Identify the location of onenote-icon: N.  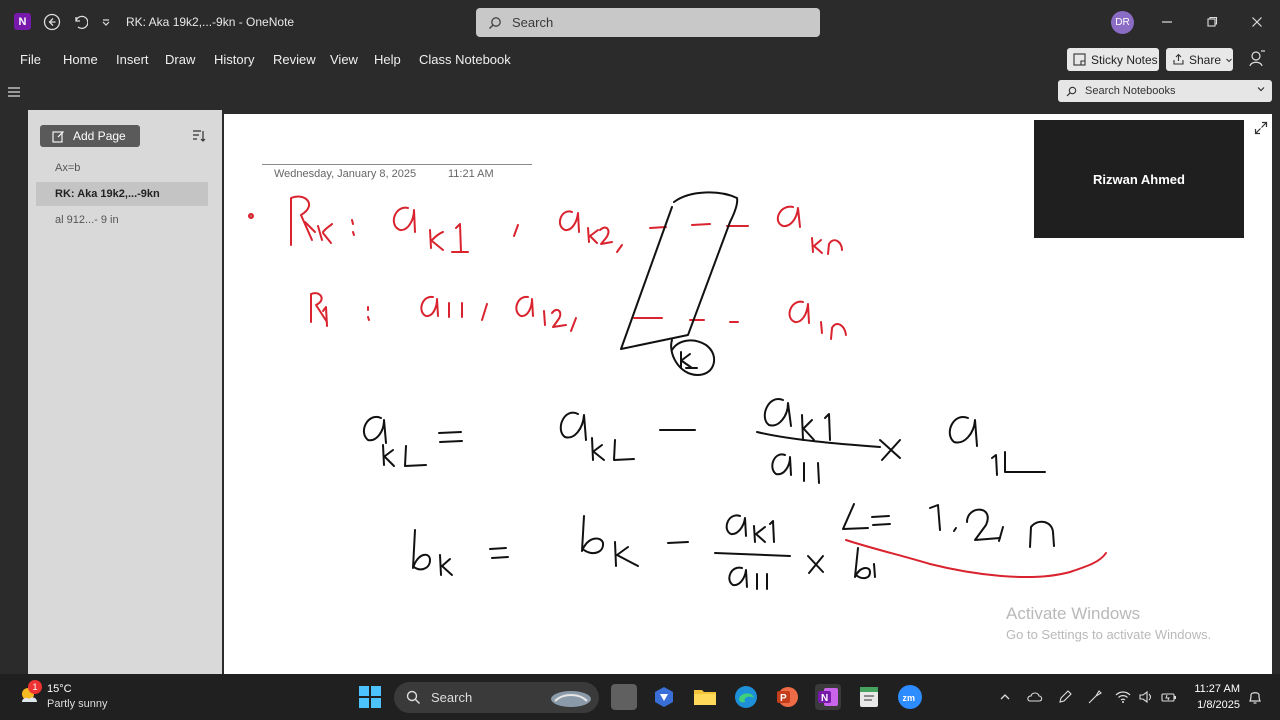
(828, 697).